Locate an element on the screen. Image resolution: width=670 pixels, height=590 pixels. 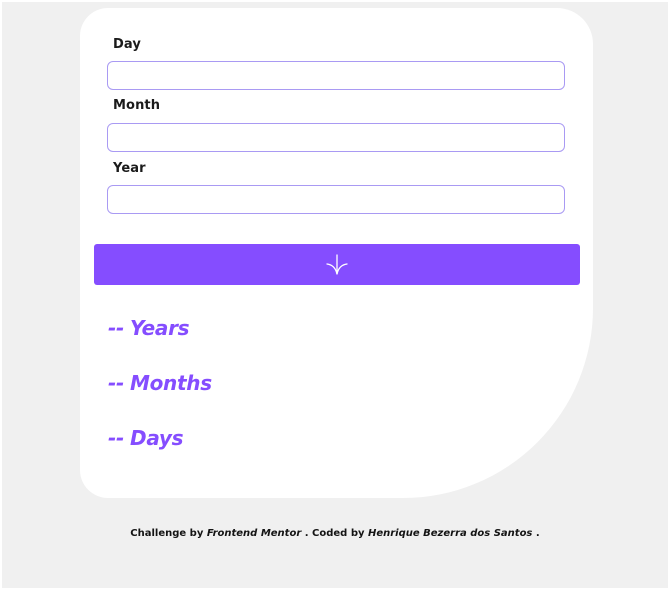
result-days: -- Days is located at coordinates (146, 438).